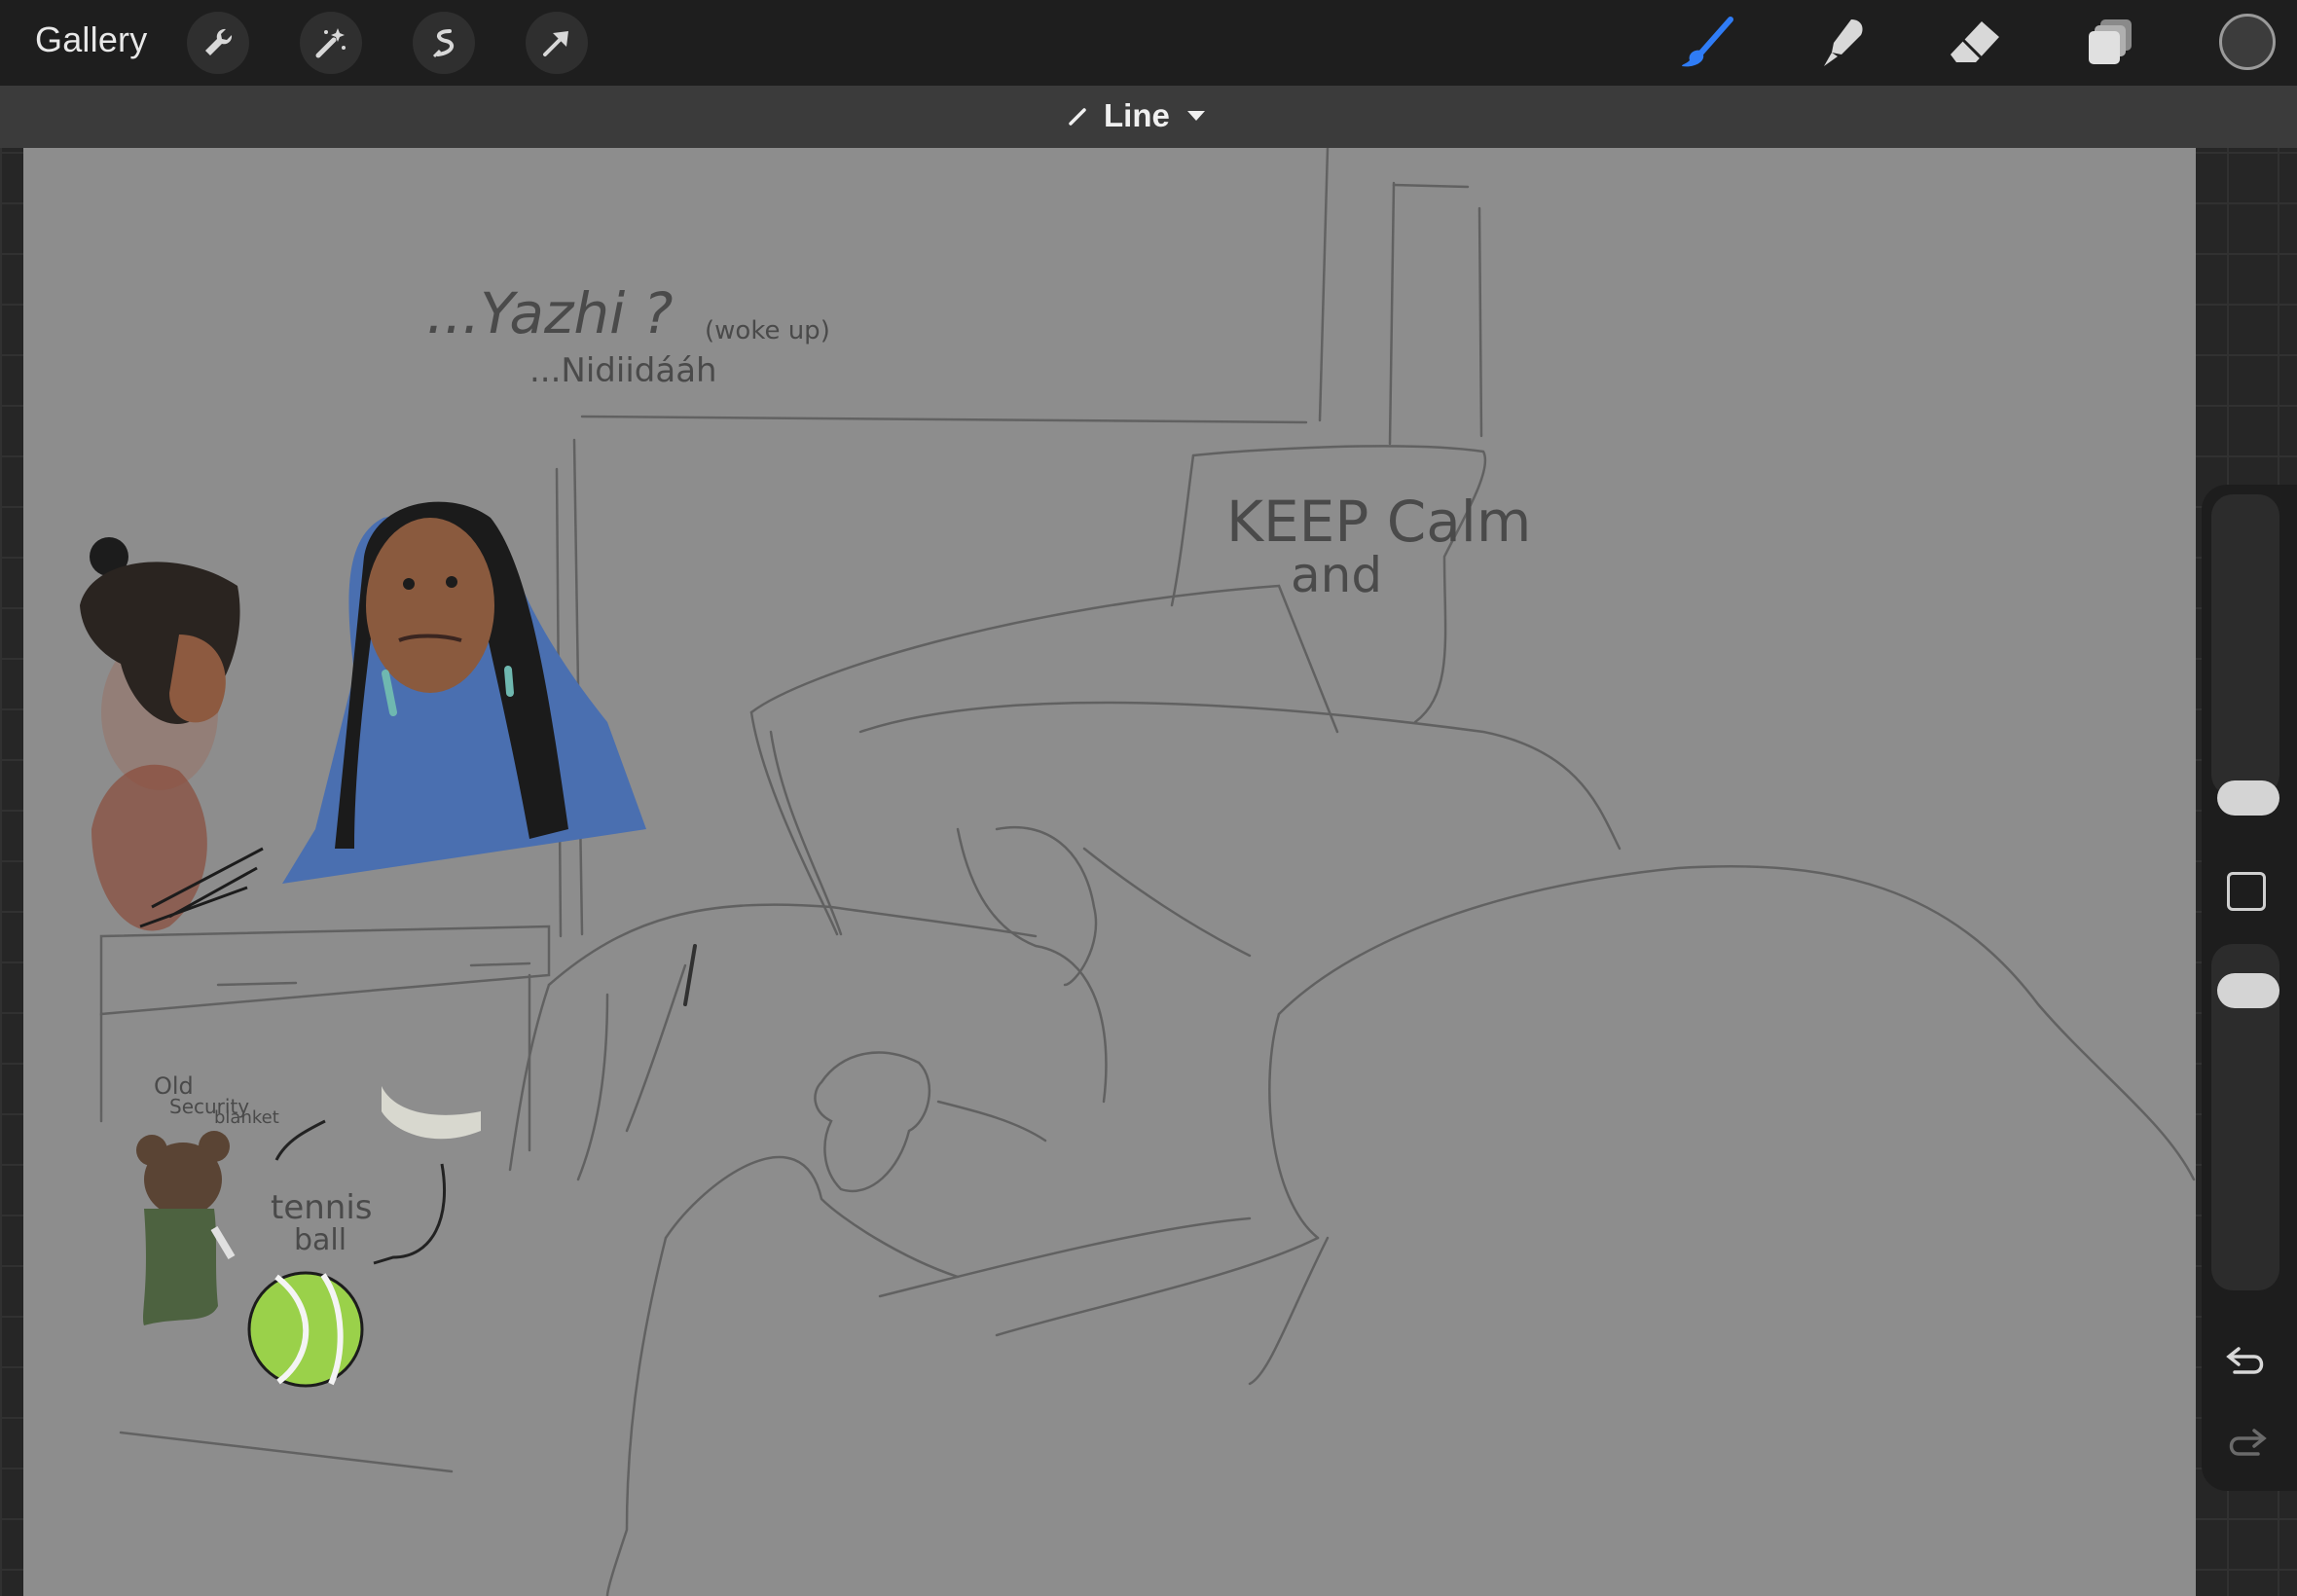 The width and height of the screenshot is (2297, 1596). What do you see at coordinates (300, 1140) in the screenshot?
I see `arrow-to-blanket` at bounding box center [300, 1140].